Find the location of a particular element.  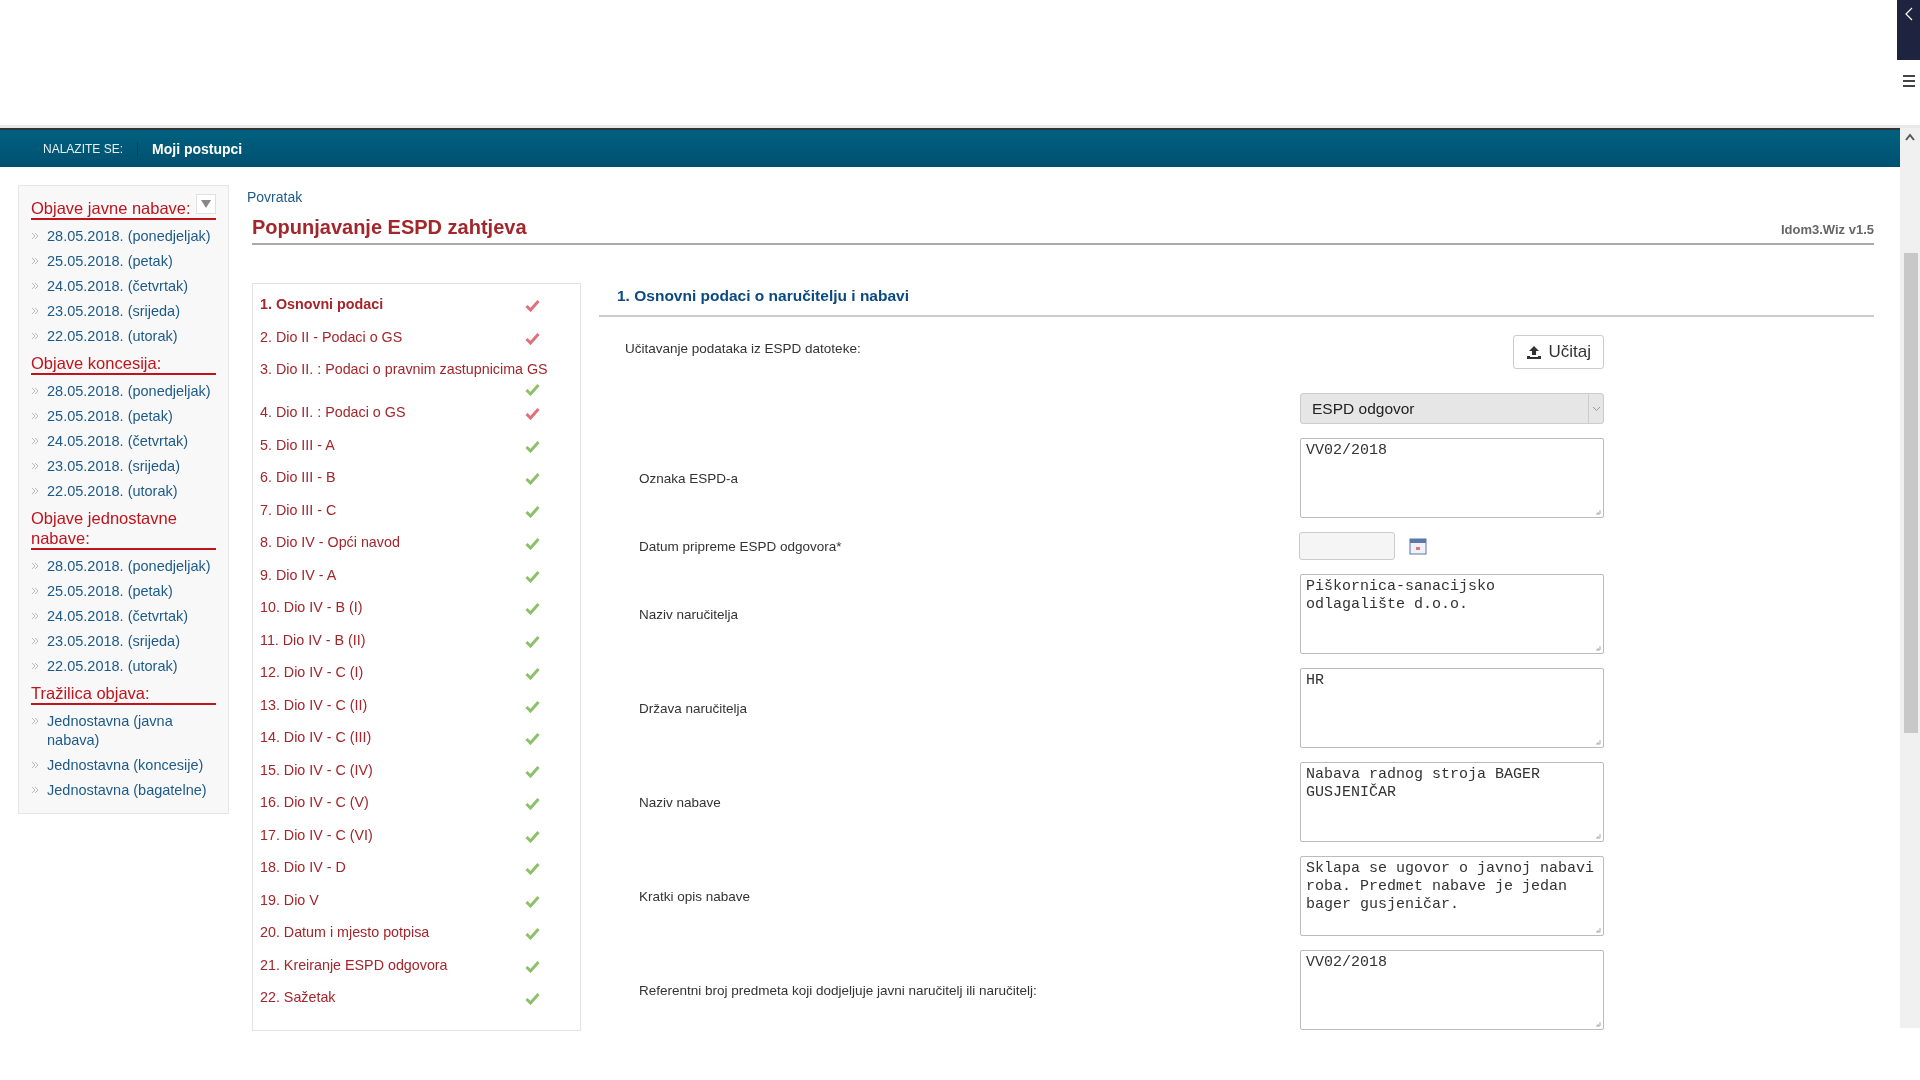

text-area: HR is located at coordinates (1452, 708).